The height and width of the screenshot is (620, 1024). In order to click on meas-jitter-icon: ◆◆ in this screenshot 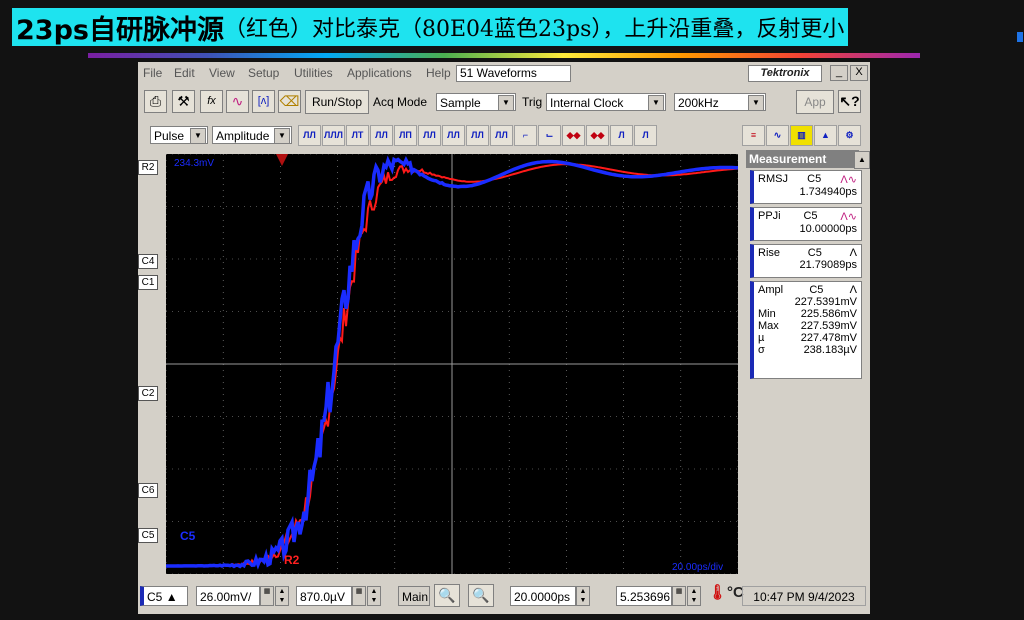, I will do `click(573, 135)`.